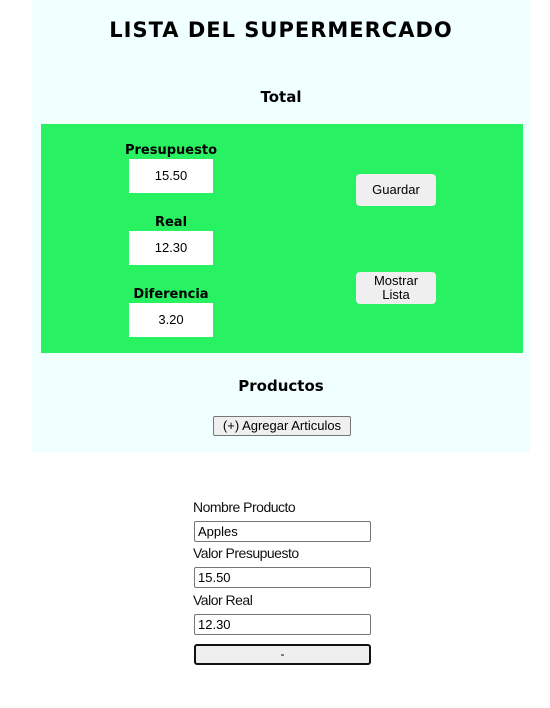 The image size is (550, 708). I want to click on budget-value: 15.50, so click(171, 176).